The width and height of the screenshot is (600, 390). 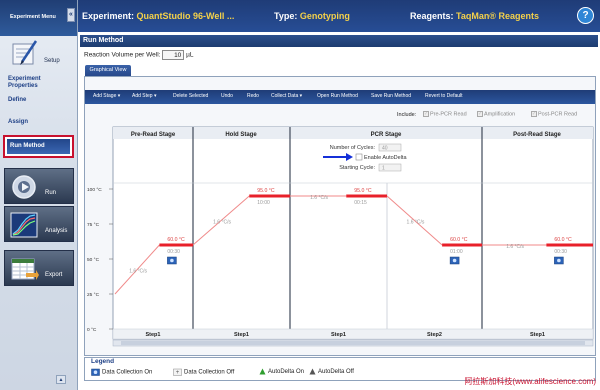 What do you see at coordinates (95, 372) in the screenshot?
I see `camera-on-icon` at bounding box center [95, 372].